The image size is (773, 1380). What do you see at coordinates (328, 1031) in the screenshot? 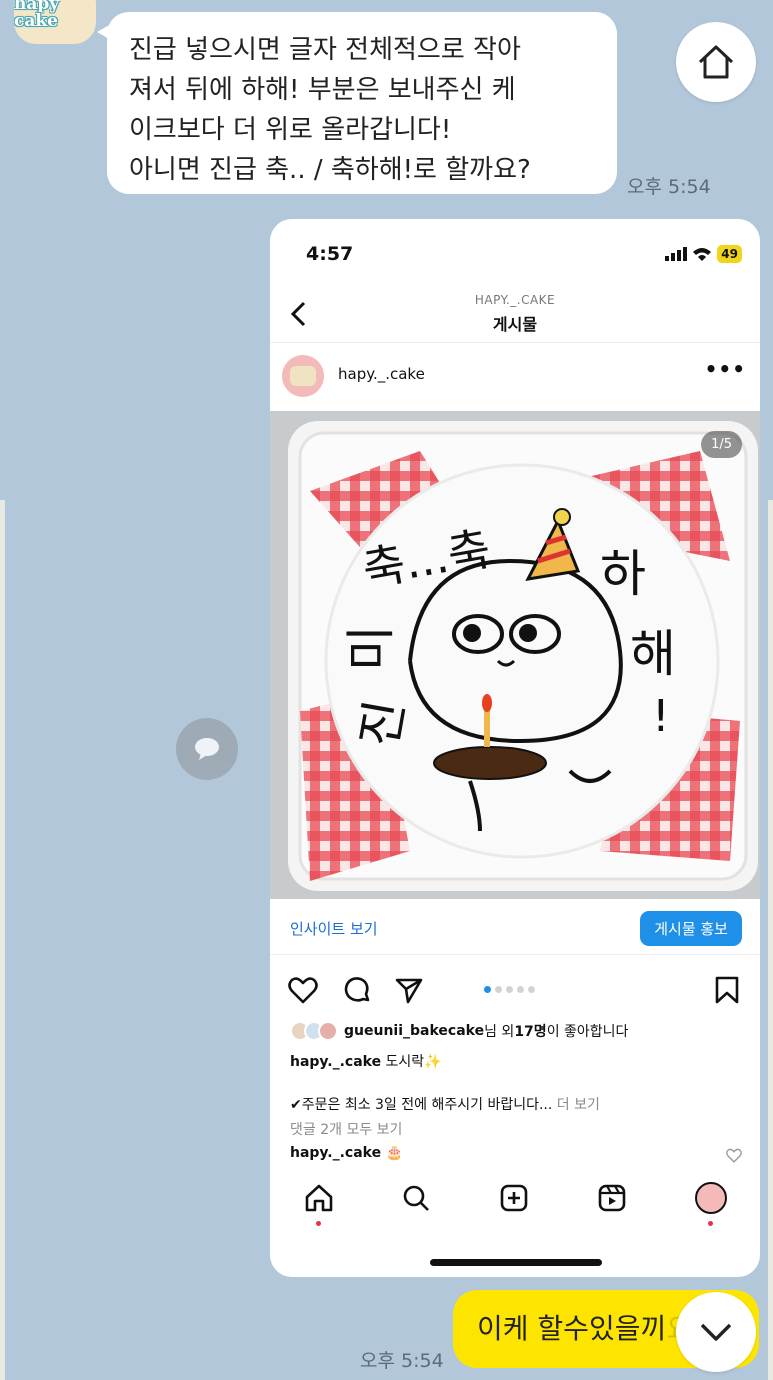
I see `liker-avatar` at bounding box center [328, 1031].